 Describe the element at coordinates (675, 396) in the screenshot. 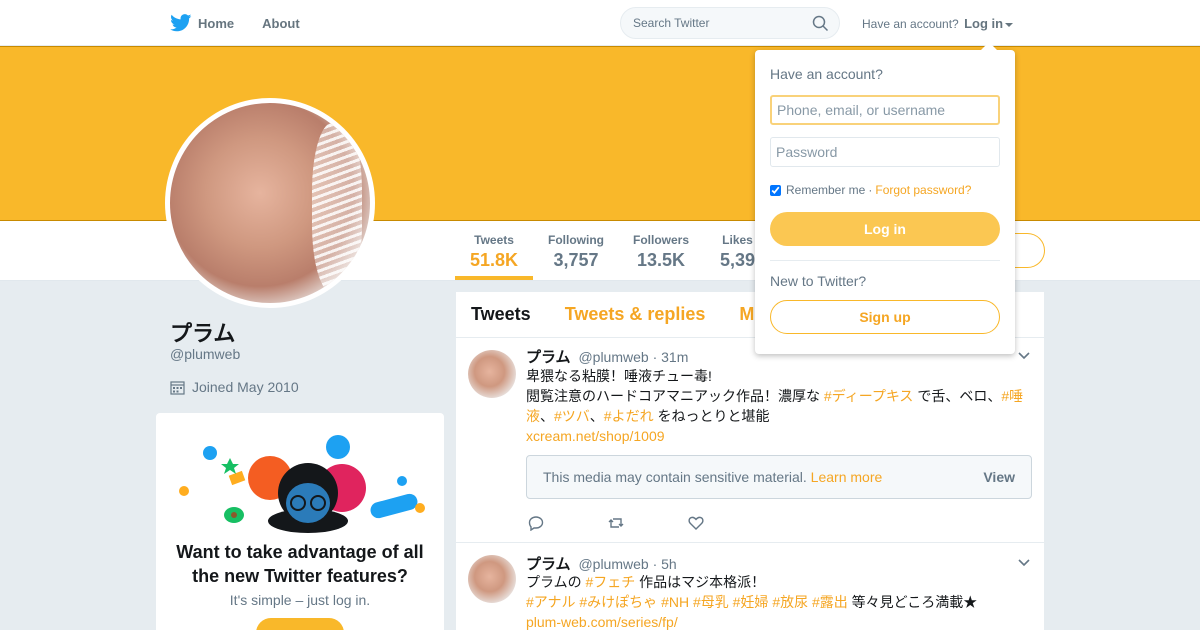

I see `tweet-text-segment: 閲覧注意のハードコアマニアック作品！濃厚な` at that location.